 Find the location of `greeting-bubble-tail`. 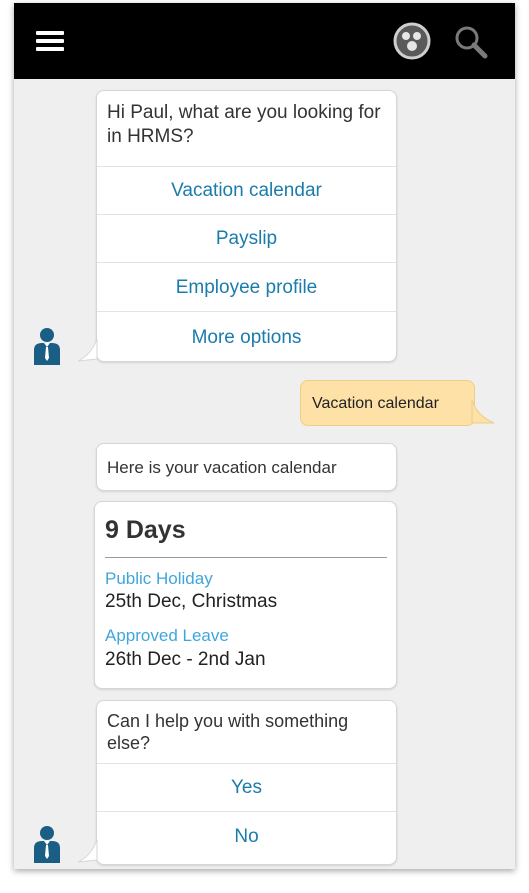

greeting-bubble-tail is located at coordinates (88, 350).